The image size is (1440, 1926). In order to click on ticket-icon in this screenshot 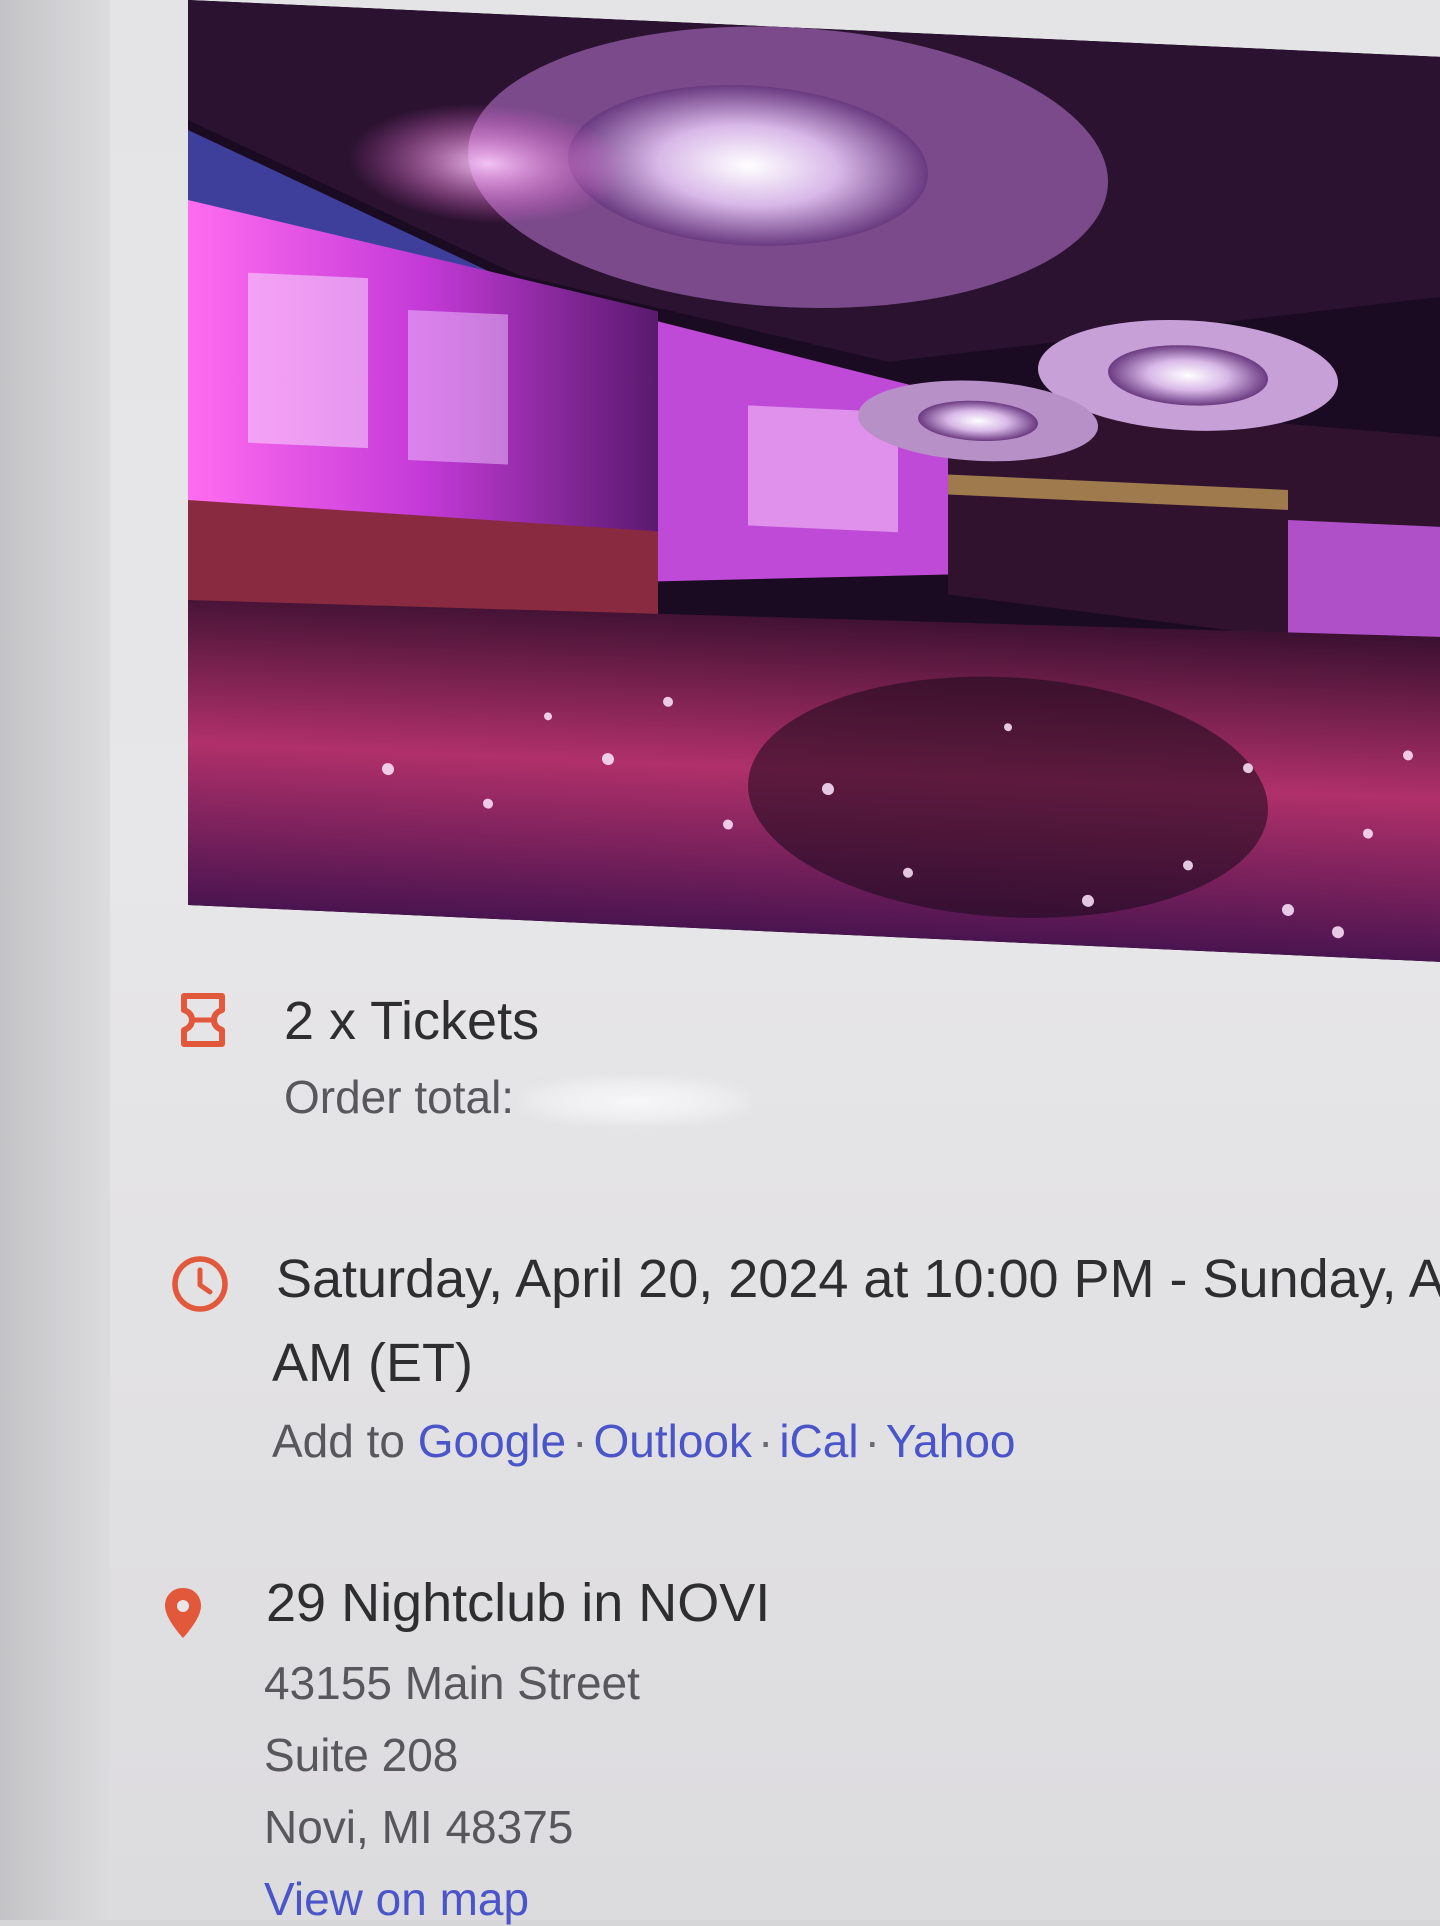, I will do `click(203, 1020)`.